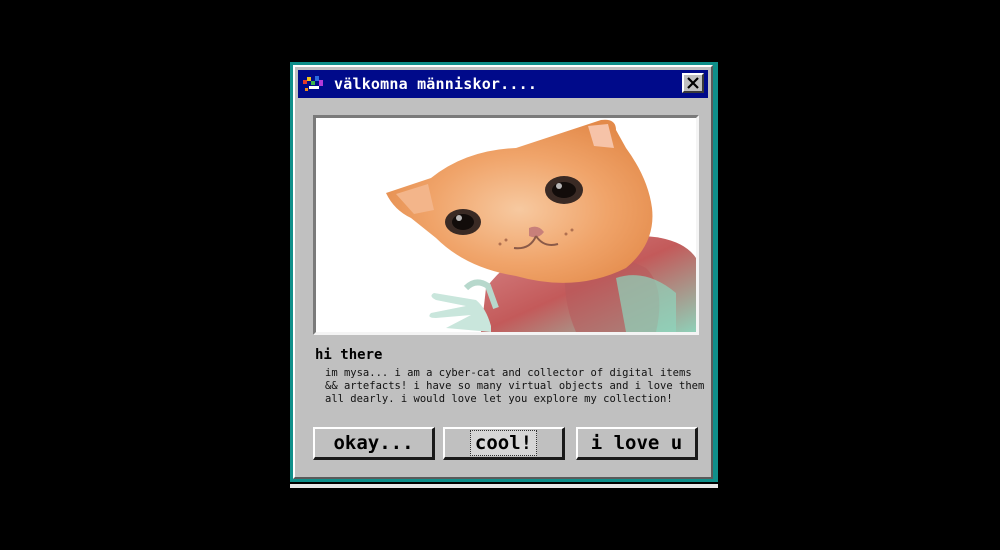 The image size is (1000, 550). I want to click on i-love-u-button: i love u, so click(637, 443).